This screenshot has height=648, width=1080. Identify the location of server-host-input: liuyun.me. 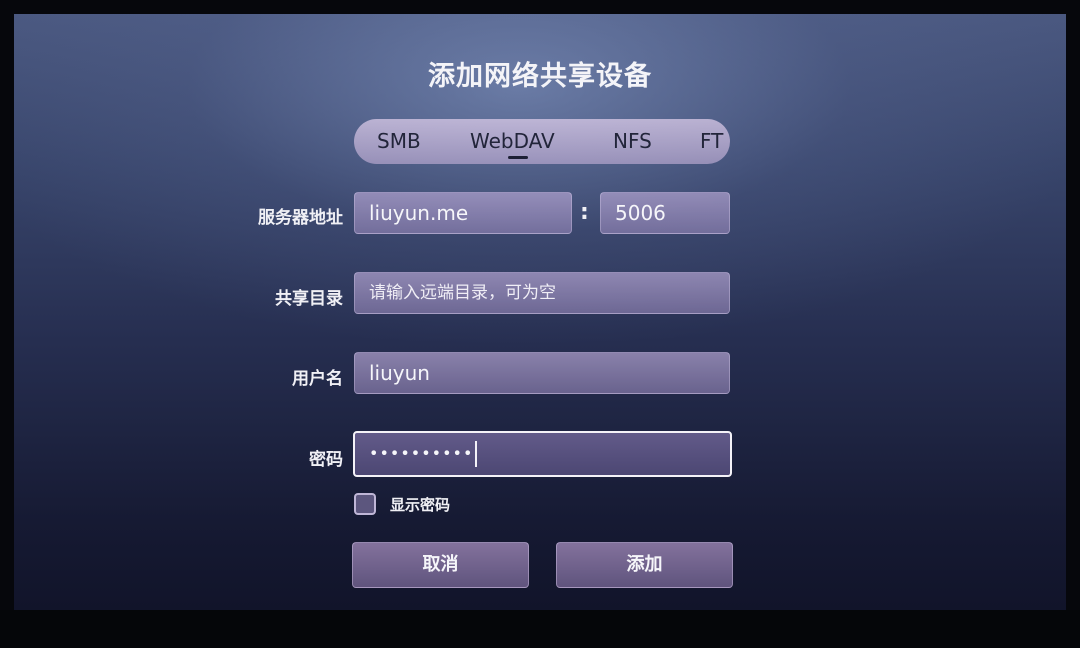
(463, 213).